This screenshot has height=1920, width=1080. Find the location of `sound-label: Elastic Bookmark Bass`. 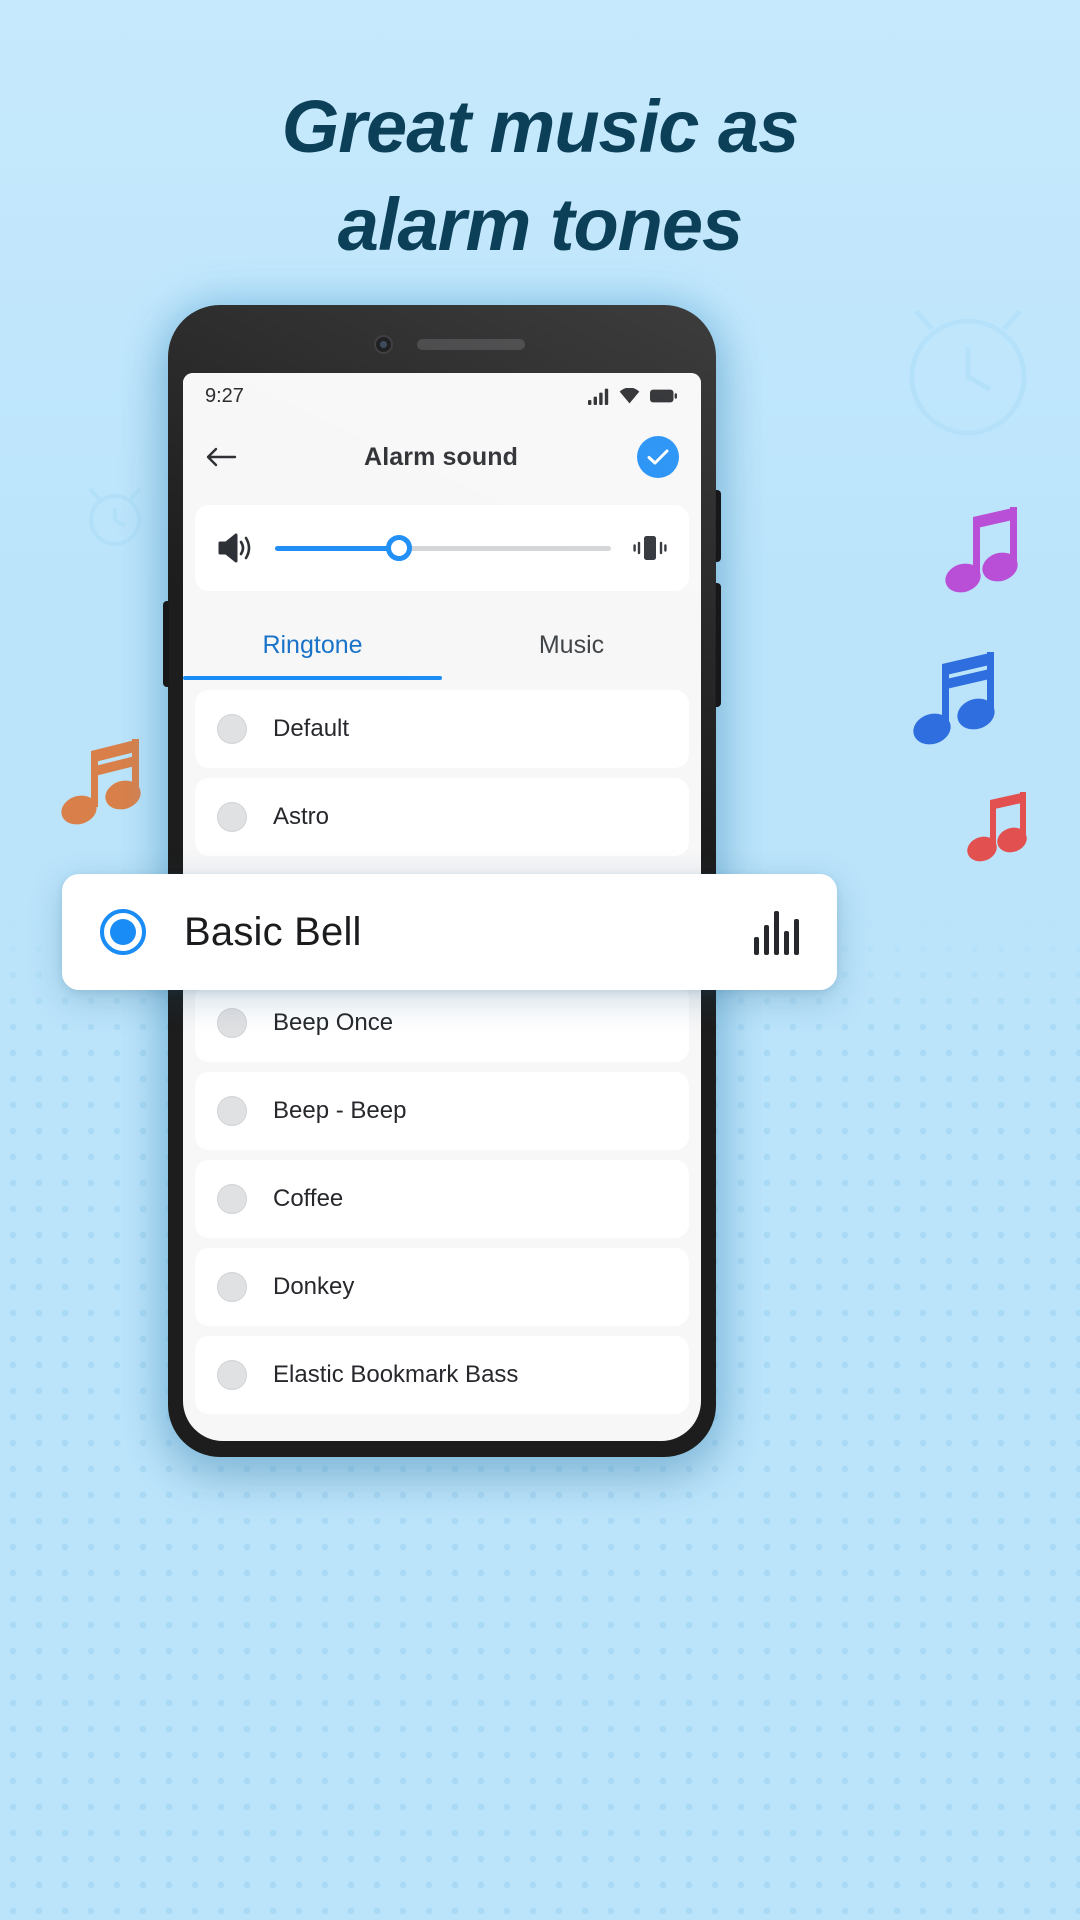

sound-label: Elastic Bookmark Bass is located at coordinates (396, 1374).